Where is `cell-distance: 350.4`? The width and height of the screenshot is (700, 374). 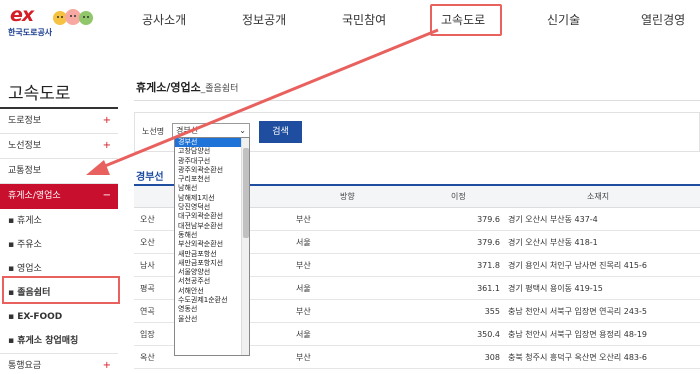 cell-distance: 350.4 is located at coordinates (488, 334).